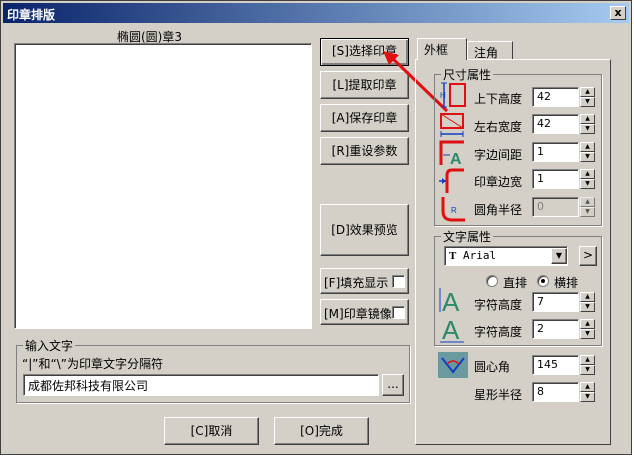 The height and width of the screenshot is (465, 634). What do you see at coordinates (588, 256) in the screenshot?
I see `font-more-button: >` at bounding box center [588, 256].